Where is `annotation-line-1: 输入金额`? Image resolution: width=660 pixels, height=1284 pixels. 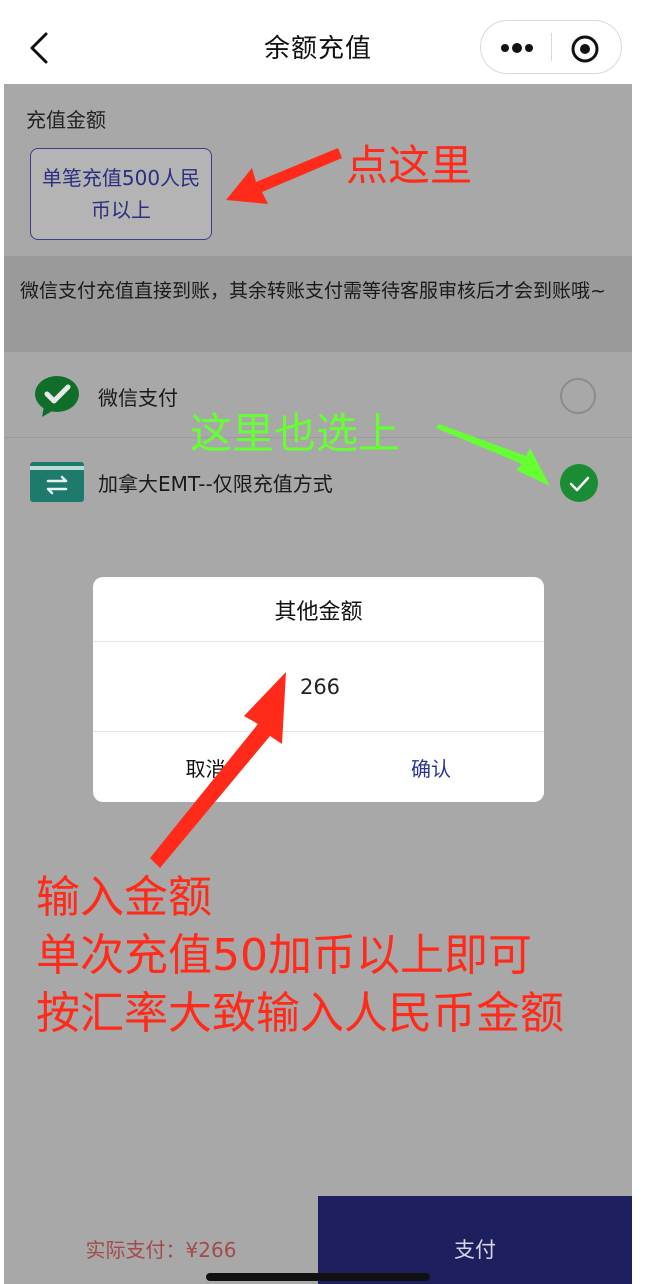 annotation-line-1: 输入金额 is located at coordinates (124, 897).